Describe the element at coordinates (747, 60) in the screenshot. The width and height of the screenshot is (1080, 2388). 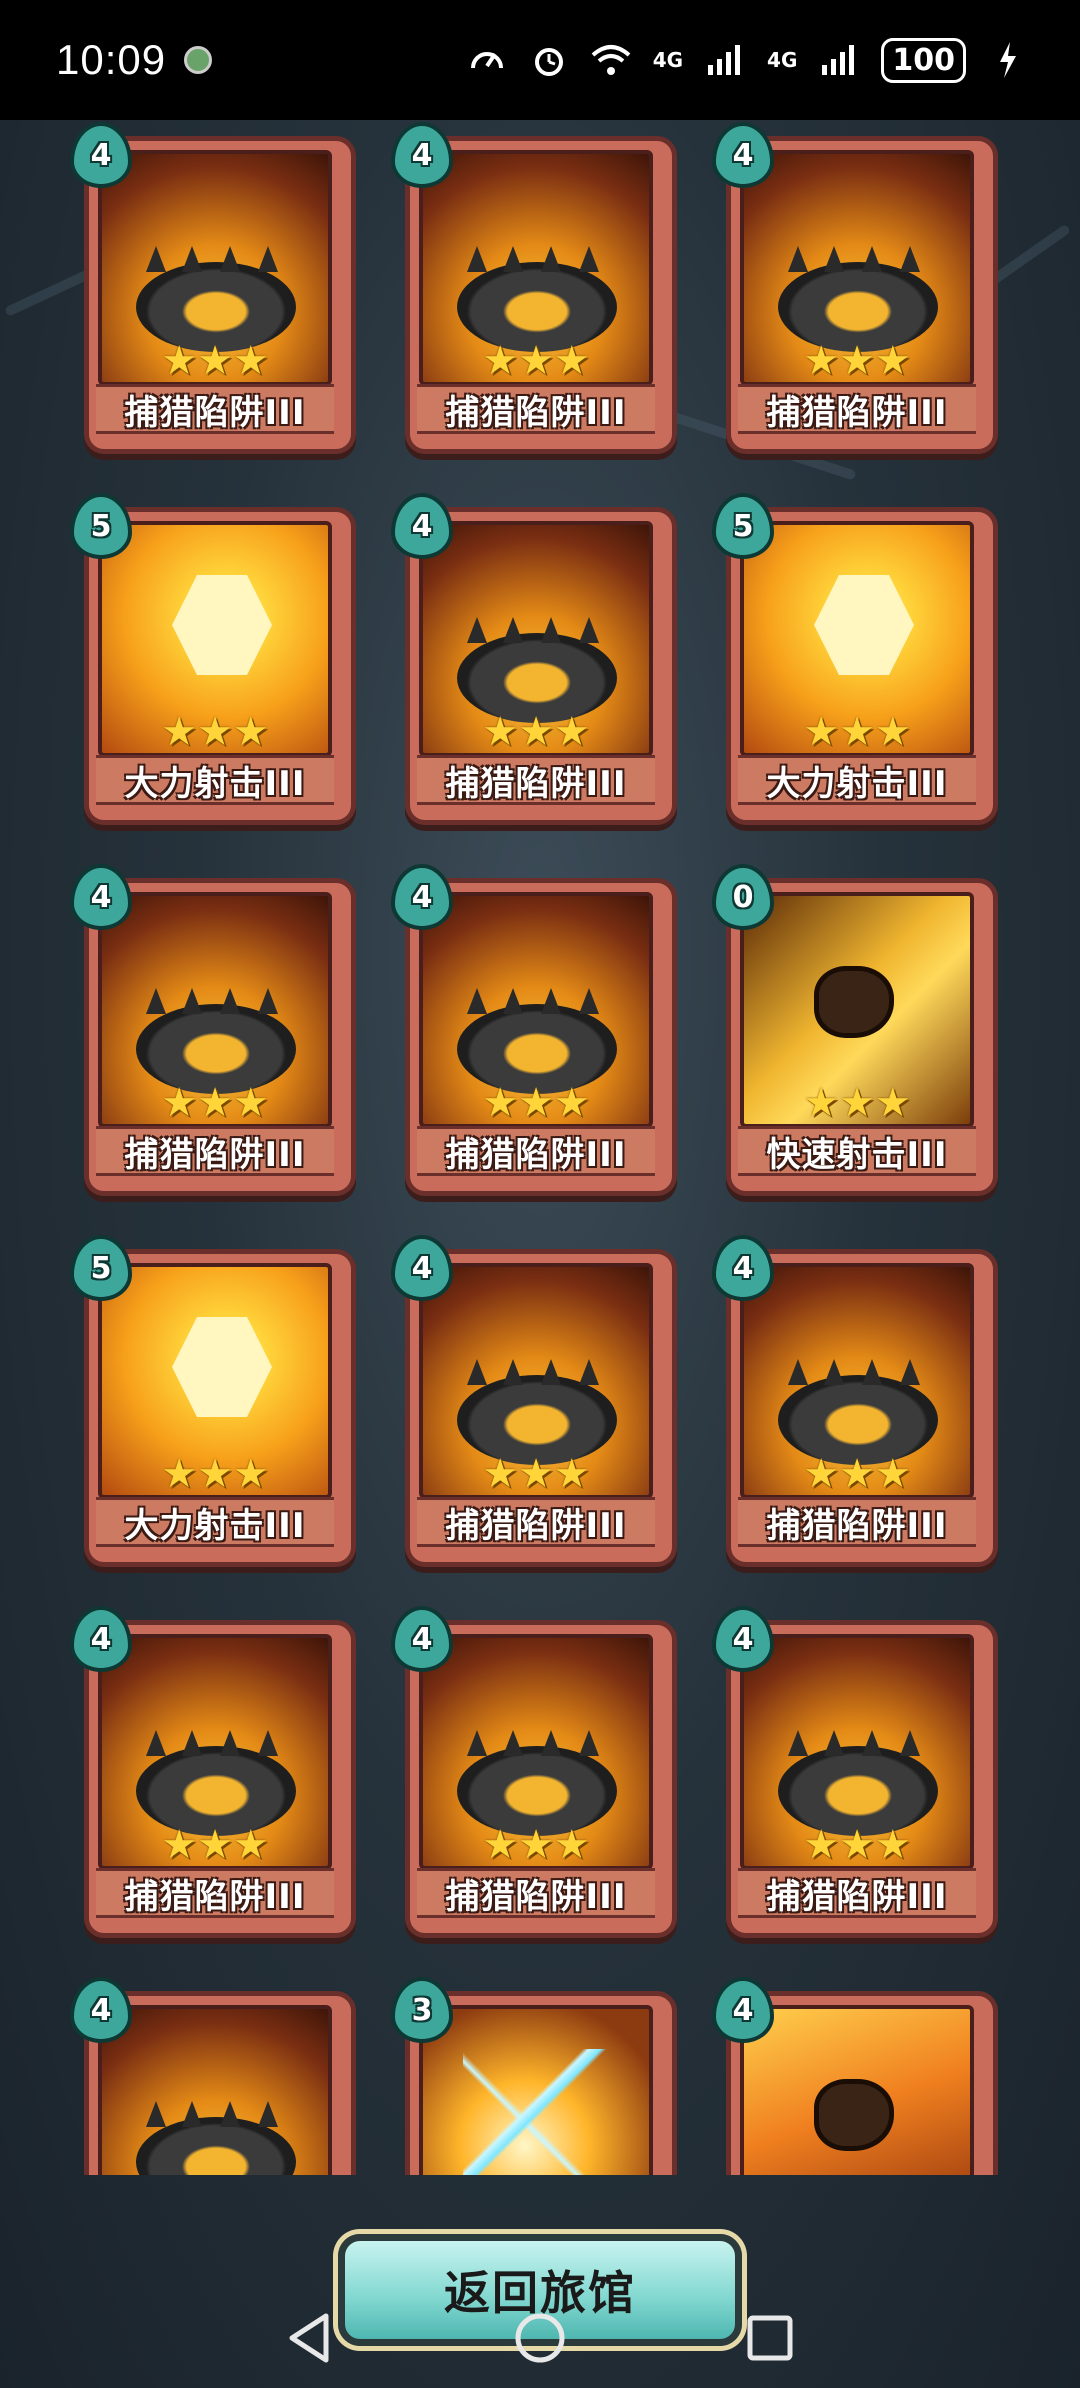
I see `status-right: 4G 4G 100` at that location.